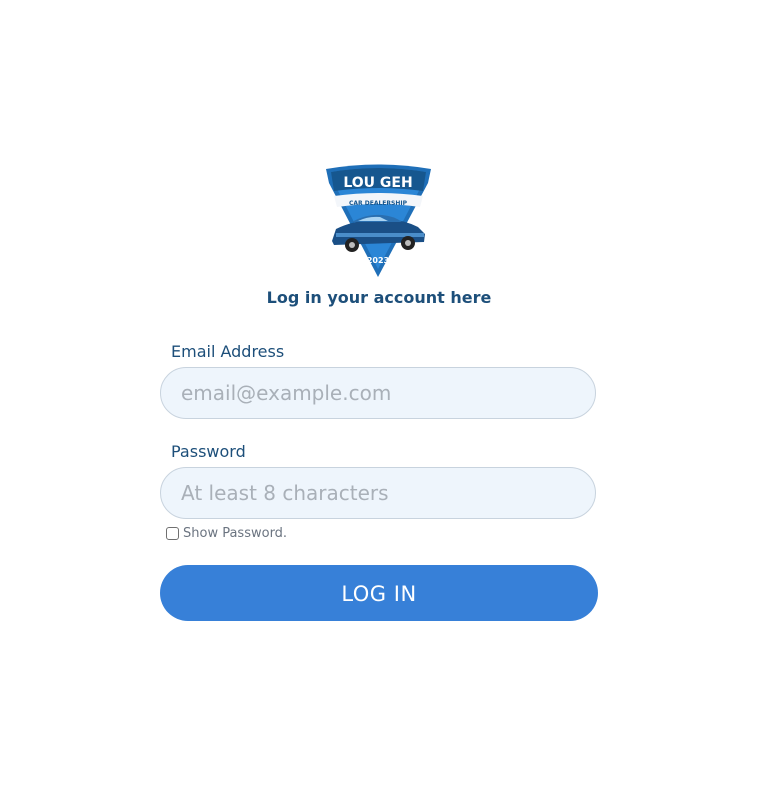 The width and height of the screenshot is (777, 785). I want to click on password-label: Password, so click(208, 451).